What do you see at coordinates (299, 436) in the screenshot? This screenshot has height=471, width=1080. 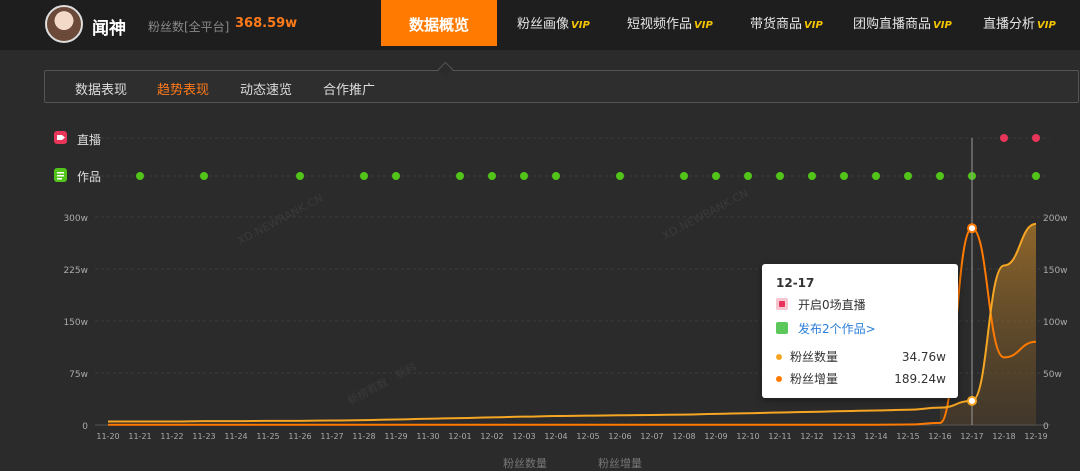 I see `x-tick-label: 11-26` at bounding box center [299, 436].